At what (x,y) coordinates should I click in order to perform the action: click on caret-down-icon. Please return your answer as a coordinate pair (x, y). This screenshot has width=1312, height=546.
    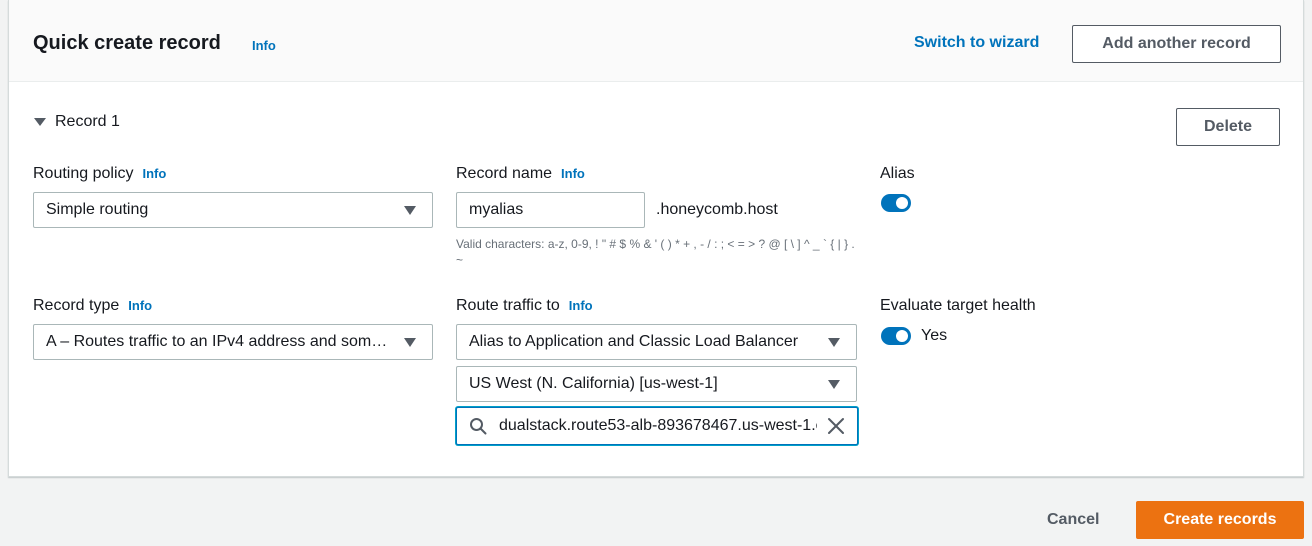
    Looking at the image, I should click on (40, 122).